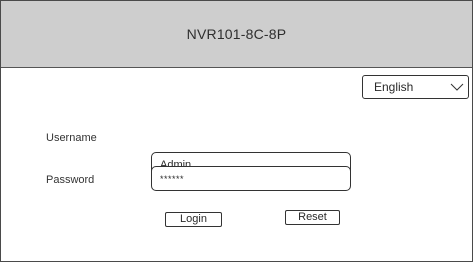  I want to click on username-label: Username, so click(71, 138).